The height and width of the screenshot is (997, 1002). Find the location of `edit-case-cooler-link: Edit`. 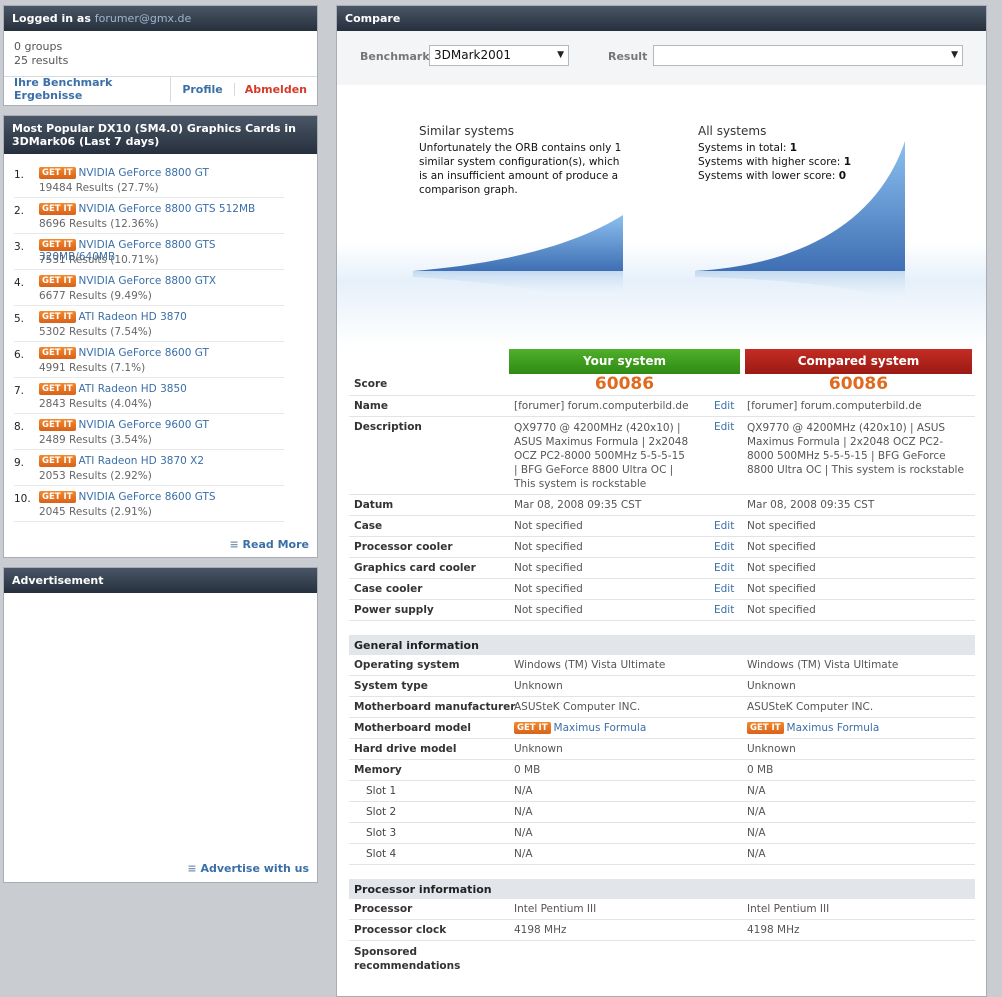

edit-case-cooler-link: Edit is located at coordinates (724, 589).